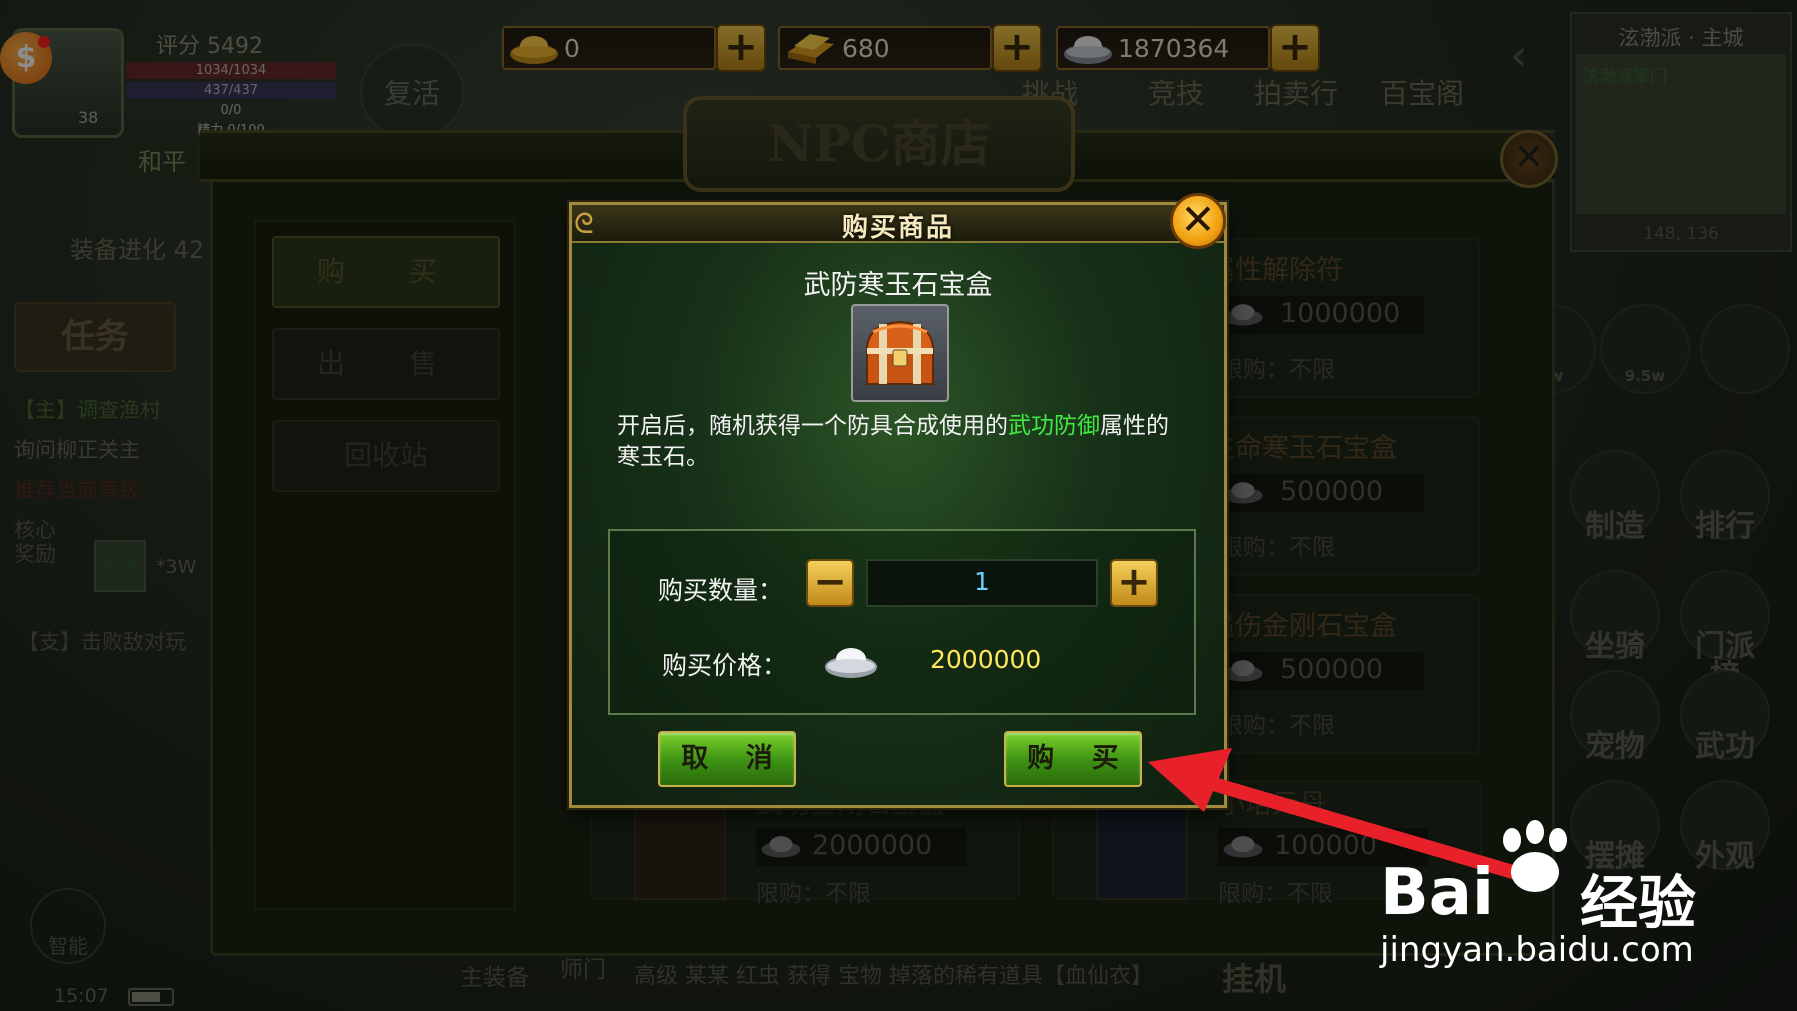 This screenshot has width=1797, height=1011. I want to click on cancel-button: 取 消, so click(727, 759).